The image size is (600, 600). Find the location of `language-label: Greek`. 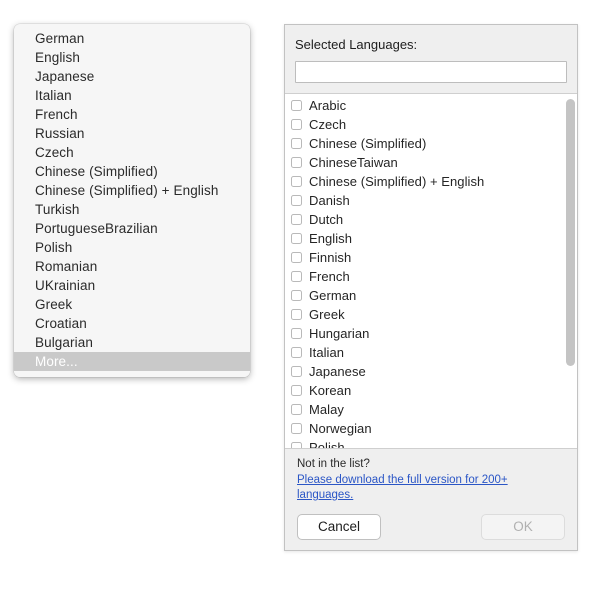

language-label: Greek is located at coordinates (327, 314).